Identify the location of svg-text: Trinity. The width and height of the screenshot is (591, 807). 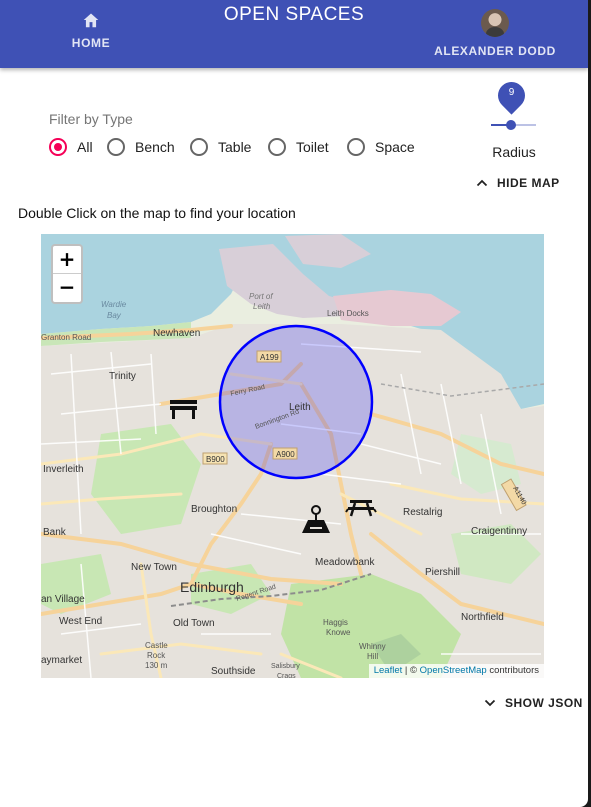
(122, 376).